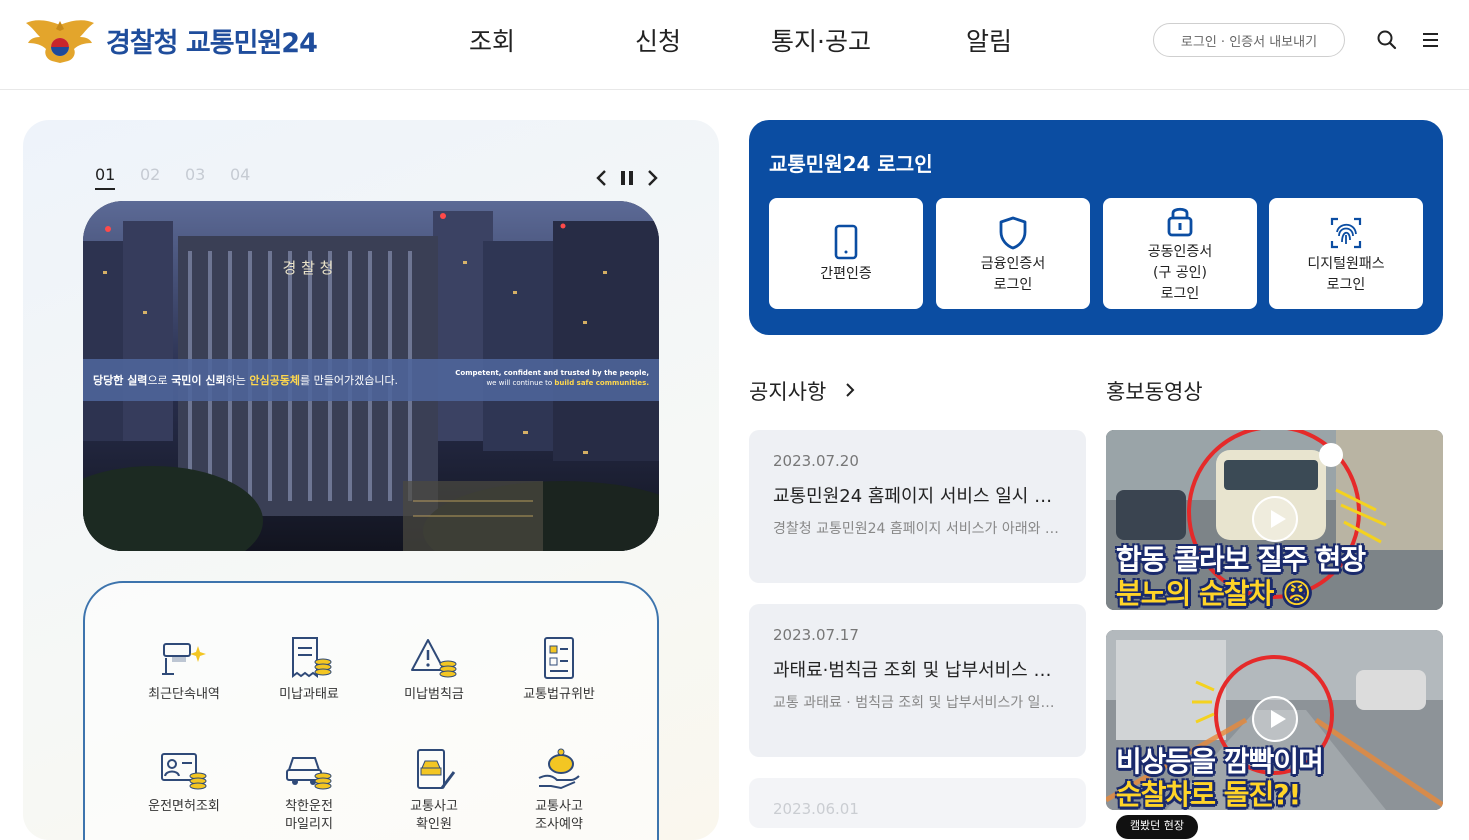  What do you see at coordinates (1013, 274) in the screenshot?
I see `login-card-label: 금융인증서 로그인` at bounding box center [1013, 274].